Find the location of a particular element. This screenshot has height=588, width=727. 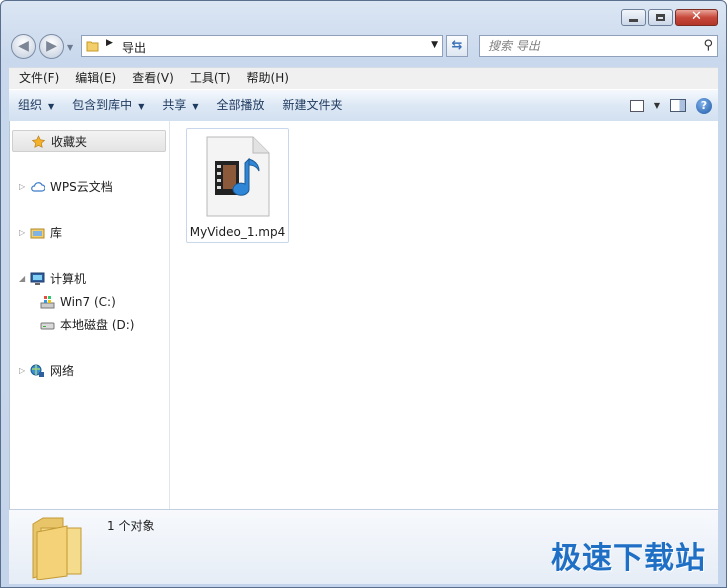

nav-item-drive-c: Win7 (C:) is located at coordinates (89, 302).